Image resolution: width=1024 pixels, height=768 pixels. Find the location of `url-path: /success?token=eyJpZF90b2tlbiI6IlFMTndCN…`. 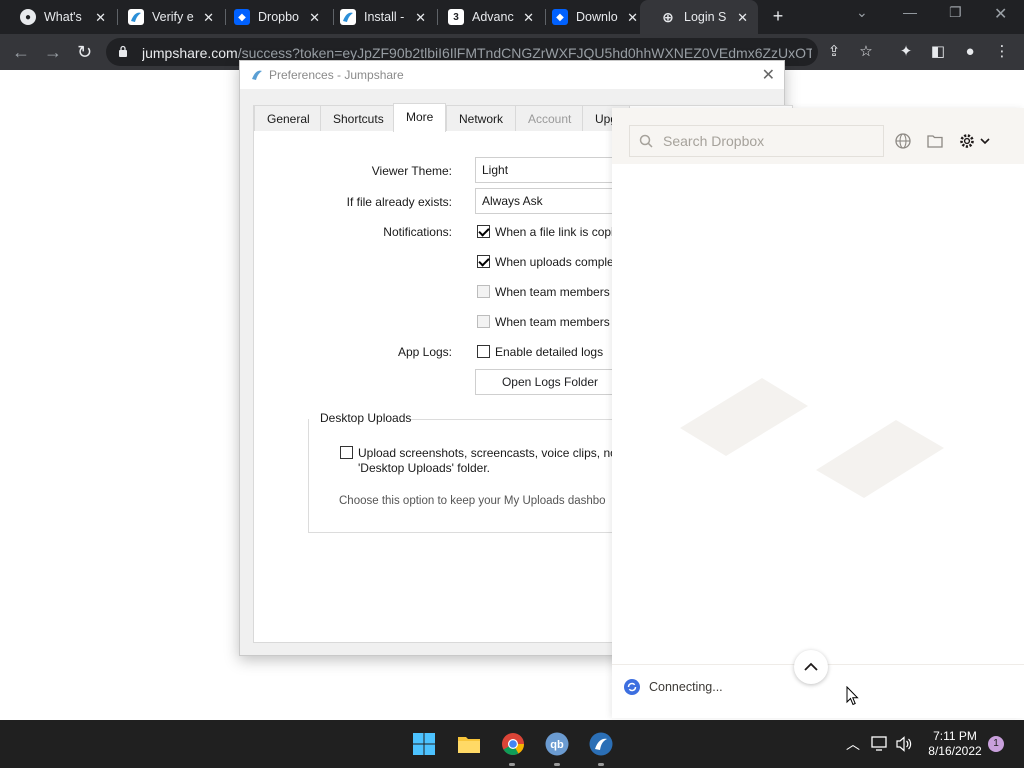

url-path: /success?token=eyJpZF90b2tlbiI6IlFMTndCN… is located at coordinates (524, 53).